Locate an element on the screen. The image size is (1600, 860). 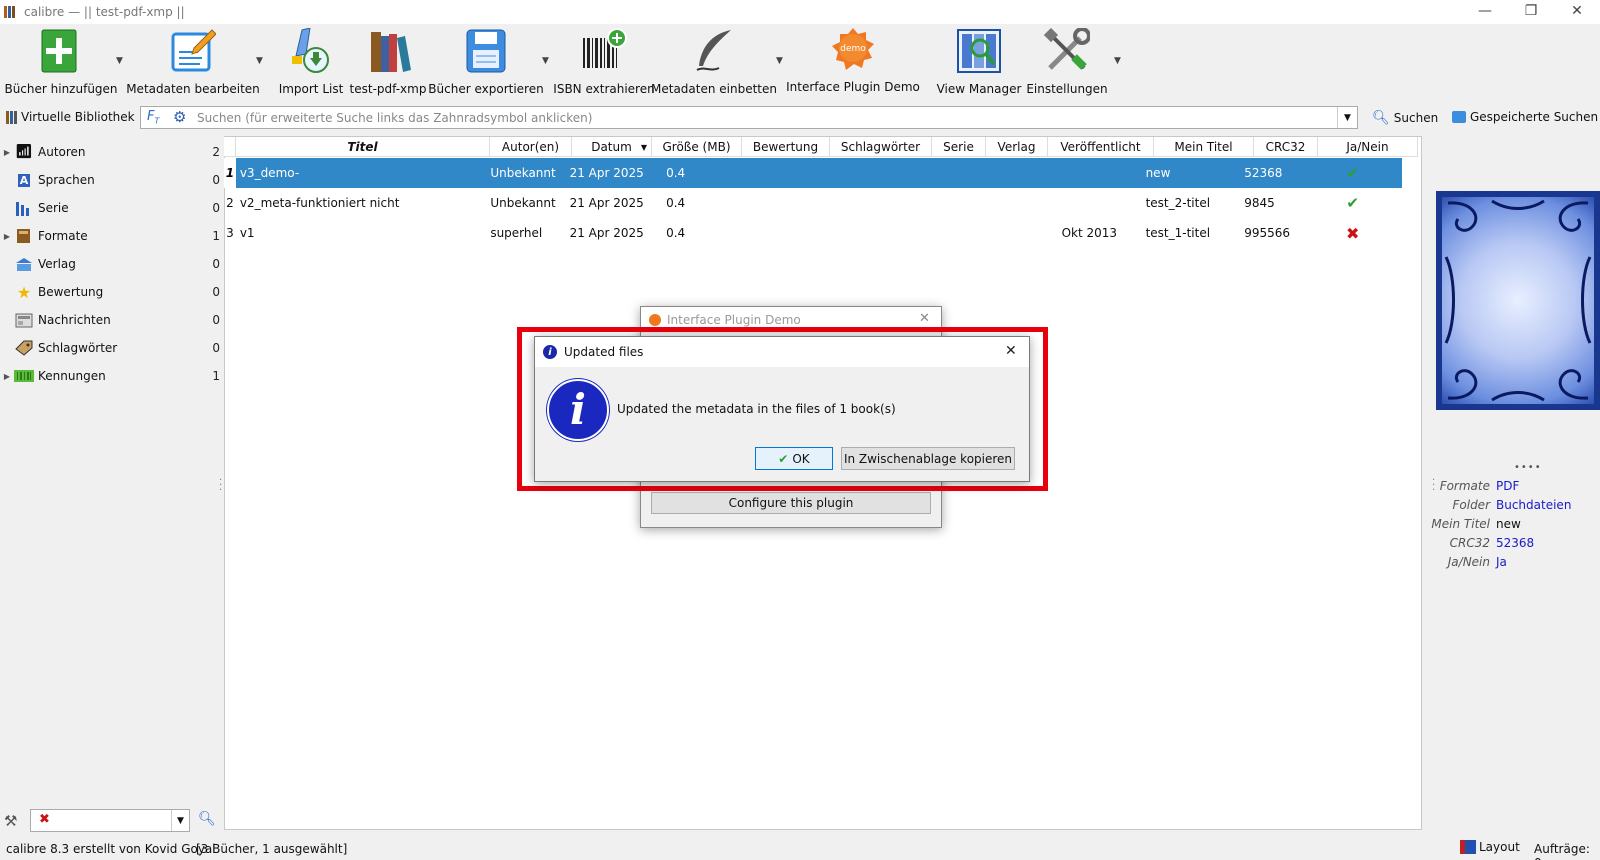
gear-icon: ⚙ is located at coordinates (179, 117).